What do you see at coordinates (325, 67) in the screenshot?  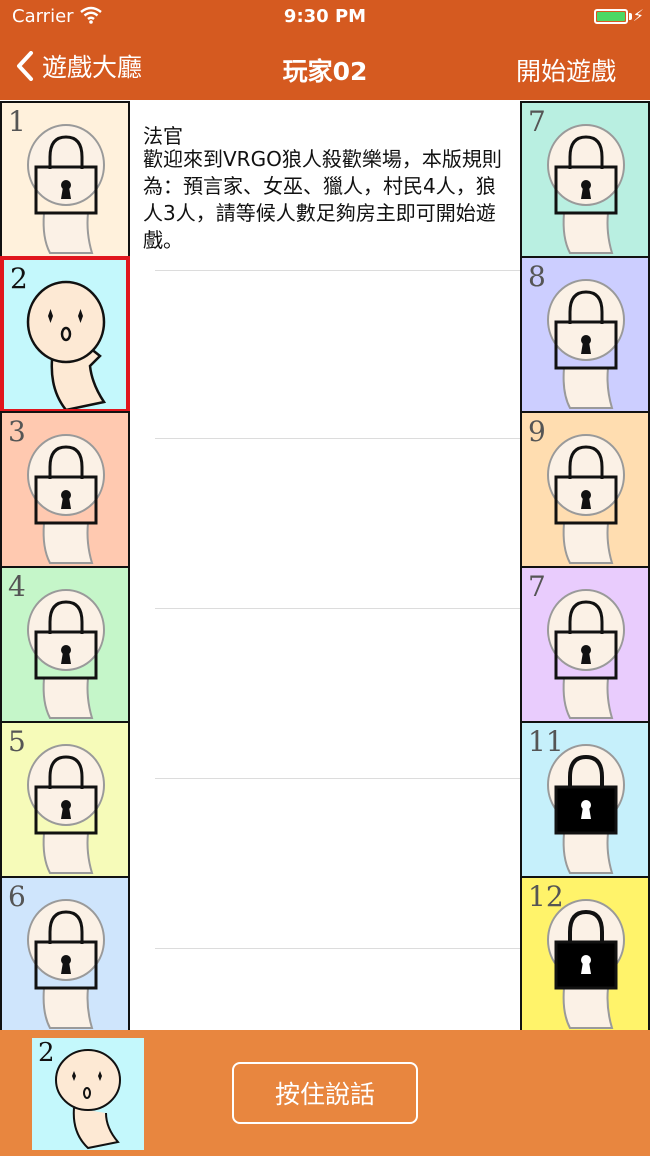 I see `nav-bar: 遊戲大廳 玩家02 開始遊戲` at bounding box center [325, 67].